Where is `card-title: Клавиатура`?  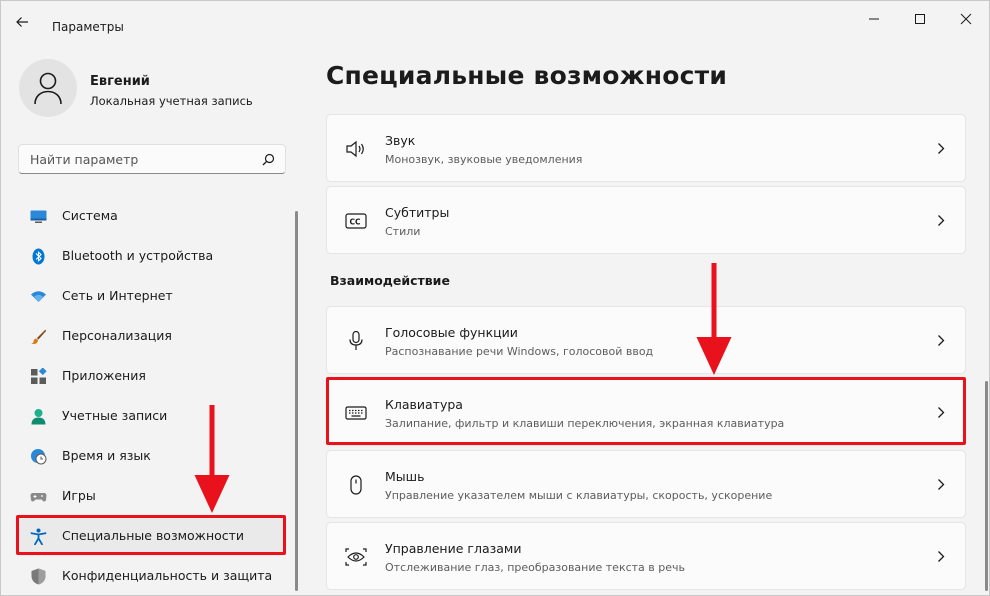 card-title: Клавиатура is located at coordinates (424, 404).